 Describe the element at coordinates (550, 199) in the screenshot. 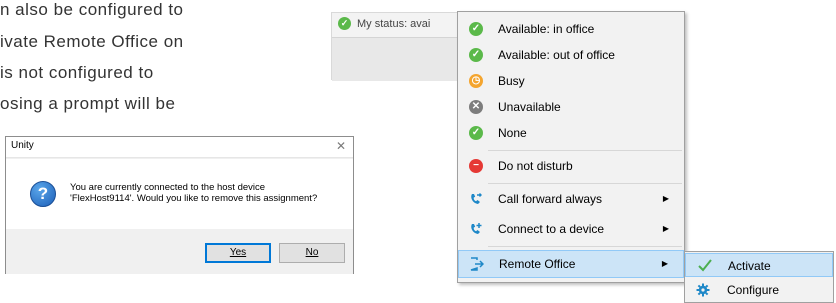

I see `menu-item-label: Call forward always` at that location.